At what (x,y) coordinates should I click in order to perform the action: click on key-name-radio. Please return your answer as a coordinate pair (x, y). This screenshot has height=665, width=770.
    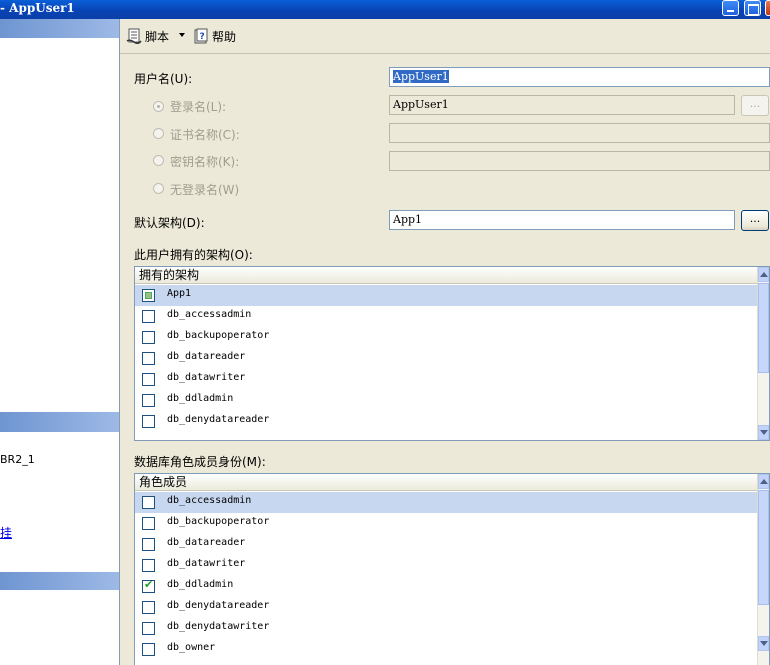
    Looking at the image, I should click on (158, 160).